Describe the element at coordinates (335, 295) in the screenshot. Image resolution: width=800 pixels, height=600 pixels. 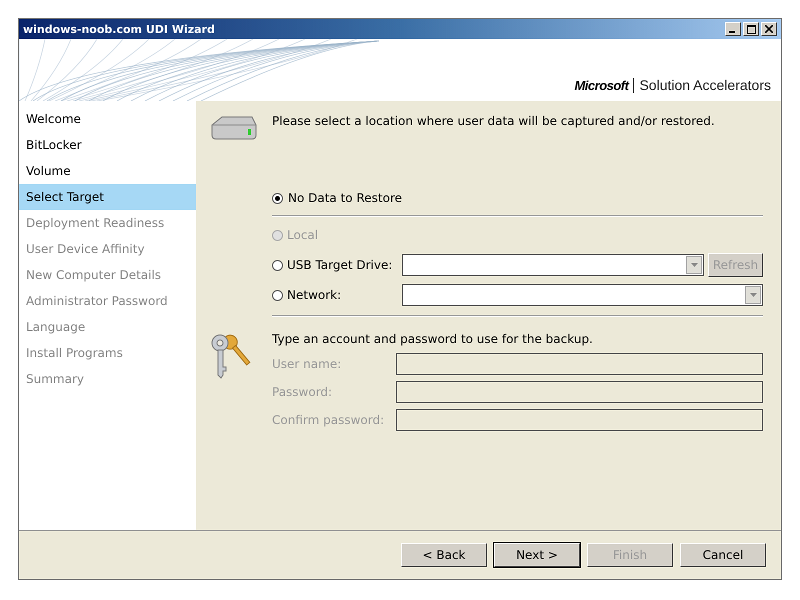
I see `radio-option: Network:` at that location.